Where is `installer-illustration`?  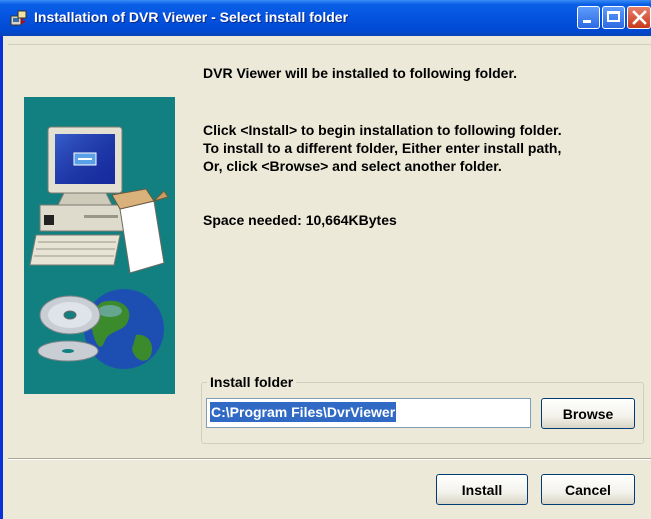
installer-illustration is located at coordinates (99, 245).